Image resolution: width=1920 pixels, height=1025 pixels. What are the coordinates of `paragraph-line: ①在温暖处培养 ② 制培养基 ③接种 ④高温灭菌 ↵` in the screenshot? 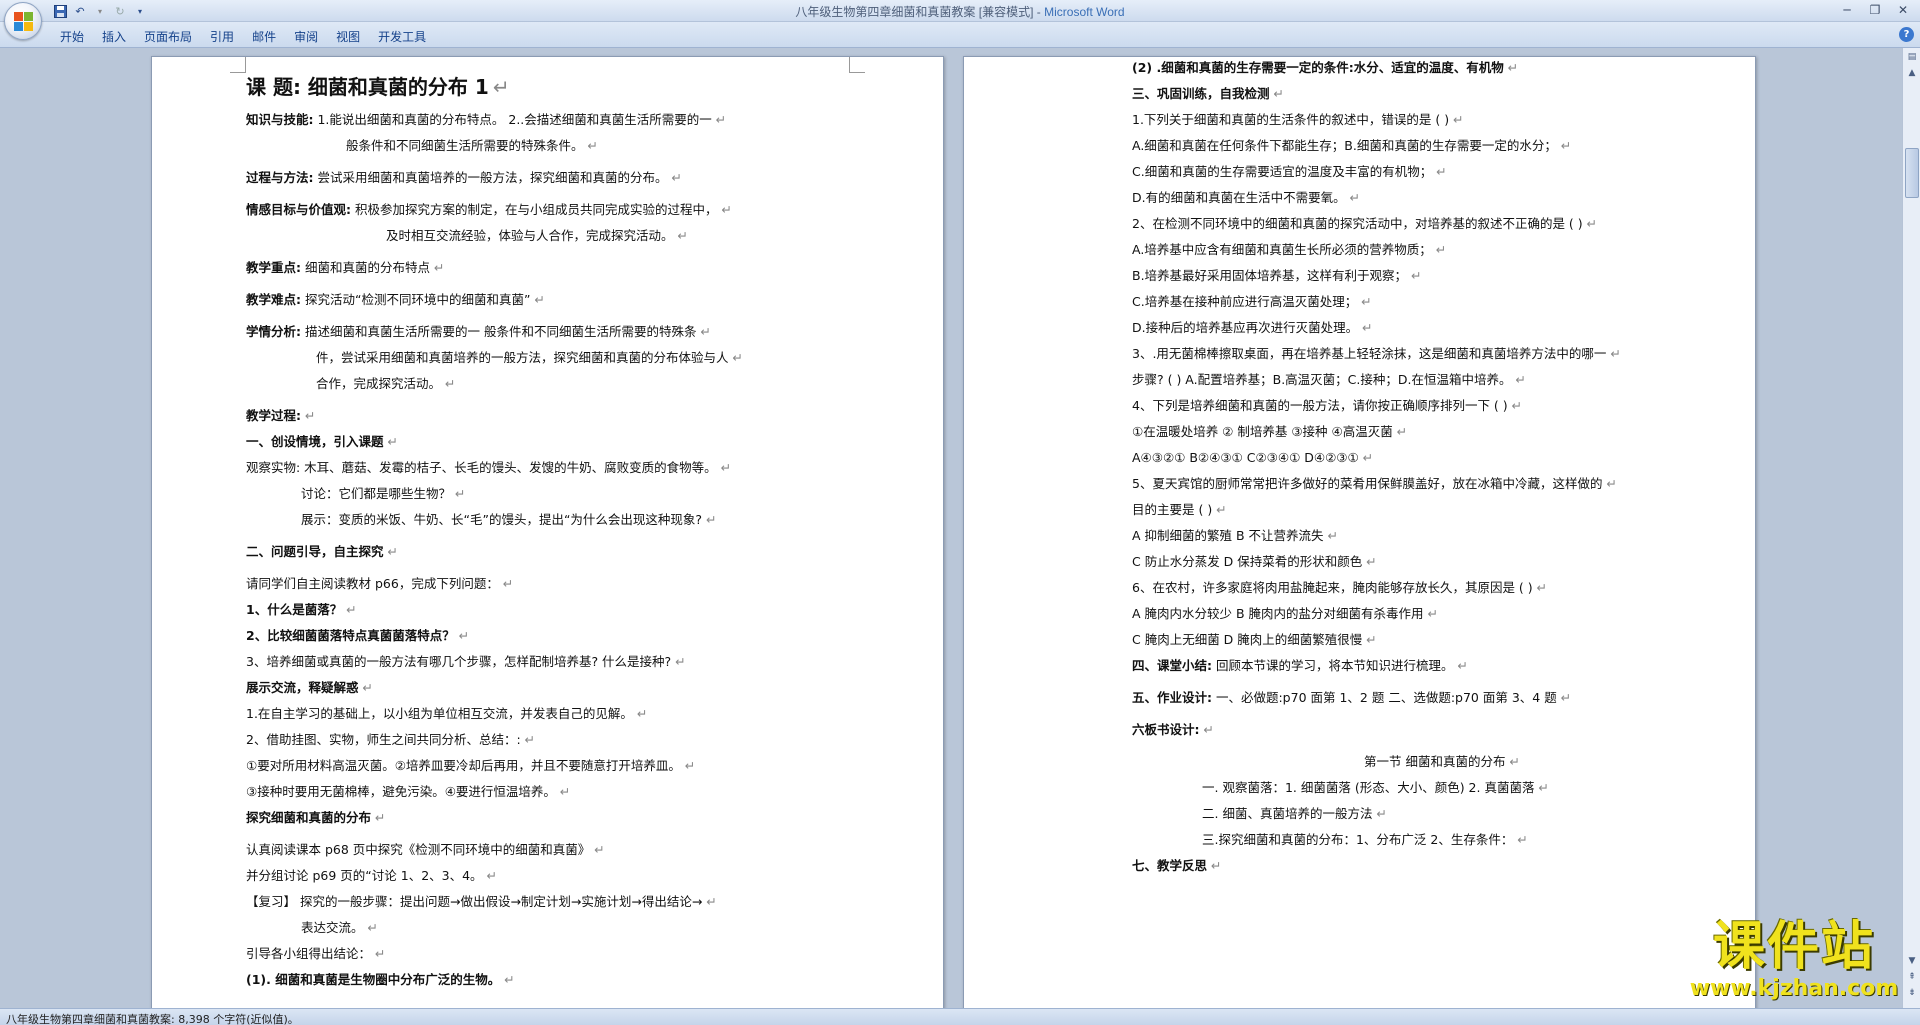 It's located at (1442, 432).